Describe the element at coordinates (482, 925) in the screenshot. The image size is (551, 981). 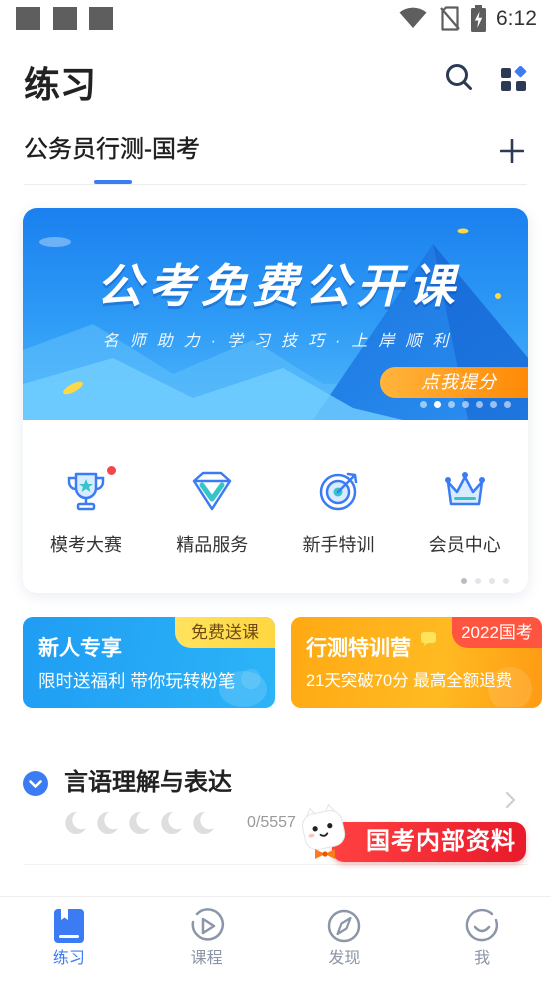
I see `profile-smile-icon` at that location.